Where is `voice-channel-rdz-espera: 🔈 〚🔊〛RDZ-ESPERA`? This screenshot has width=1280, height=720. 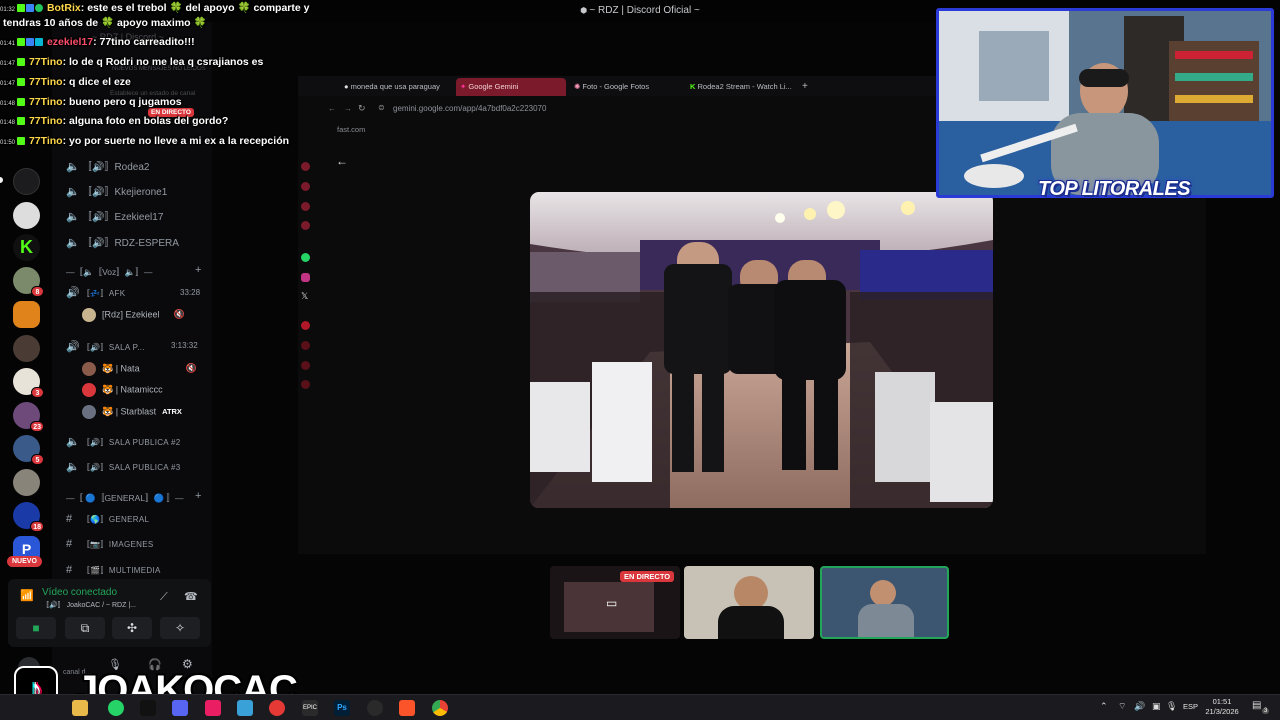
voice-channel-rdz-espera: 🔈 〚🔊〛RDZ-ESPERA is located at coordinates (122, 241).